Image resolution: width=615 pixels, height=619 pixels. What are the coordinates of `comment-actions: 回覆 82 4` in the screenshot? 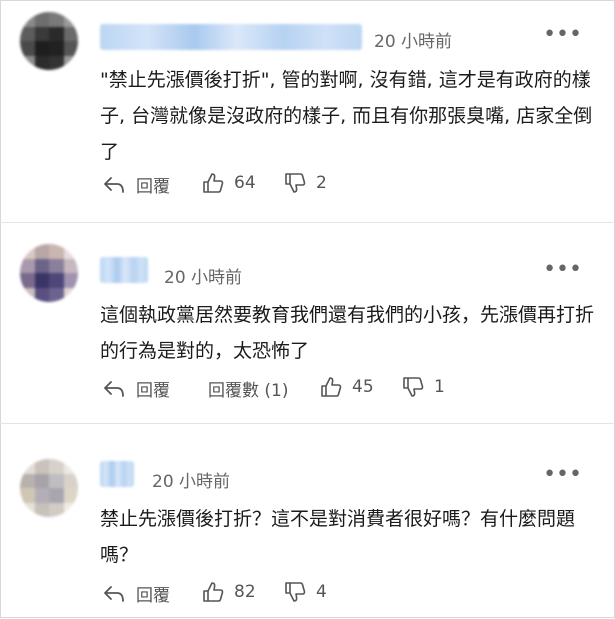 It's located at (340, 595).